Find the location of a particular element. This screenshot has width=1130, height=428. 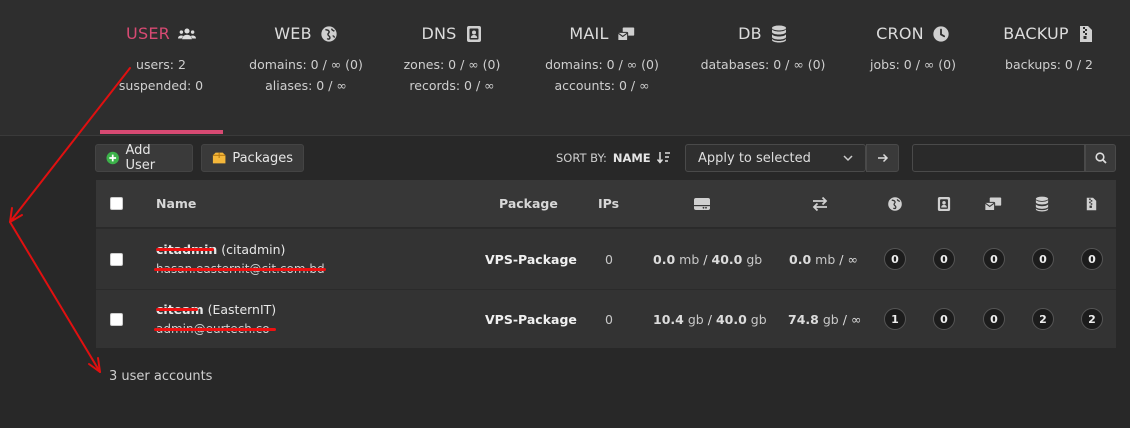

user-name: citeam (EasternIT) is located at coordinates (216, 310).